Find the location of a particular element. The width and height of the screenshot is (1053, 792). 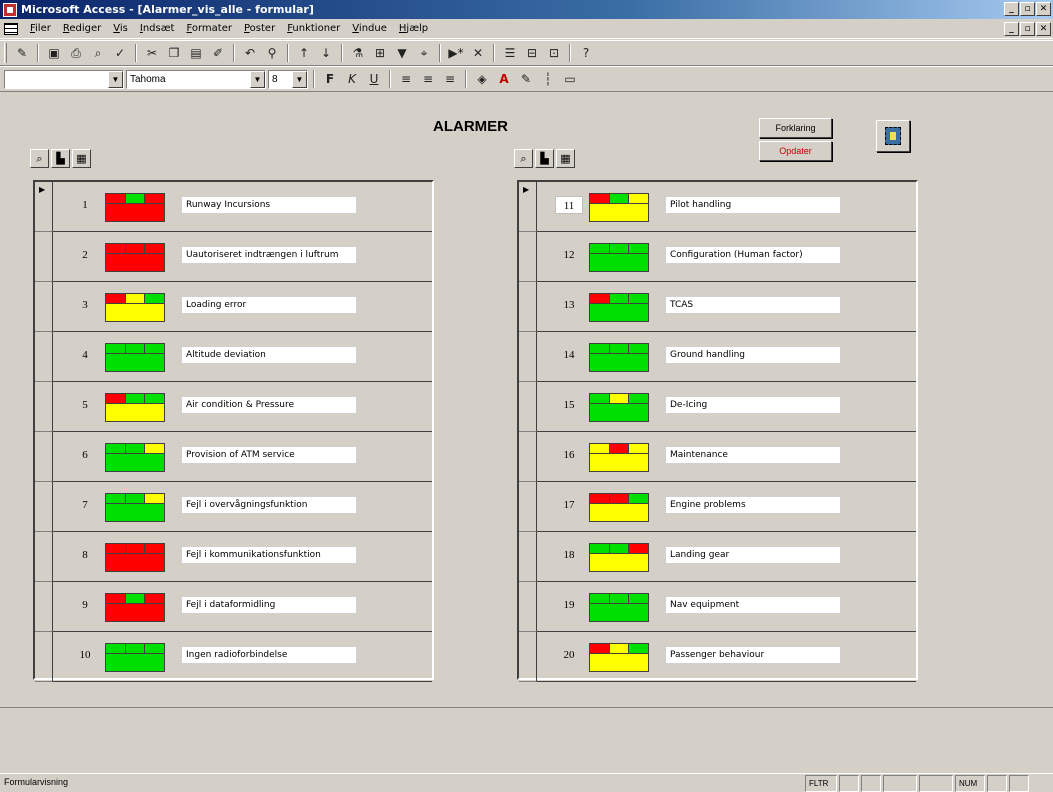

alarm-row: 16 Maintenance is located at coordinates (717, 457).